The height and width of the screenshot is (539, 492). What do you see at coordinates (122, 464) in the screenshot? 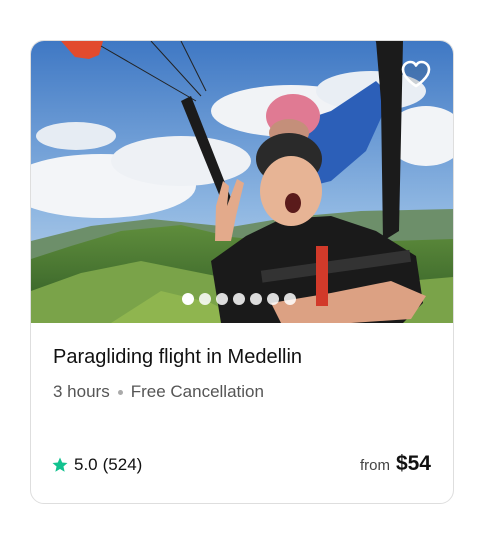
I see `review-count: (524)` at bounding box center [122, 464].